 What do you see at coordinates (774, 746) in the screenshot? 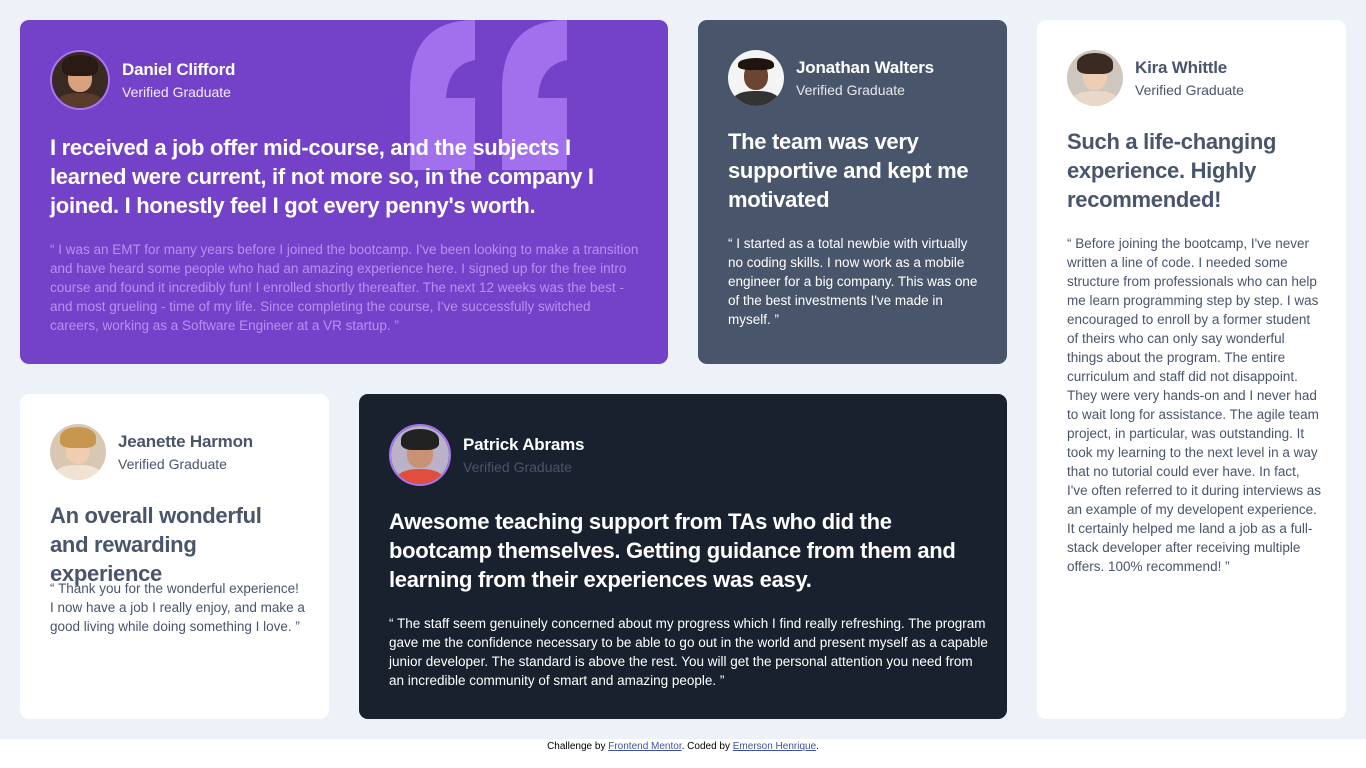
I see `author-link: Emerson Henrique` at bounding box center [774, 746].